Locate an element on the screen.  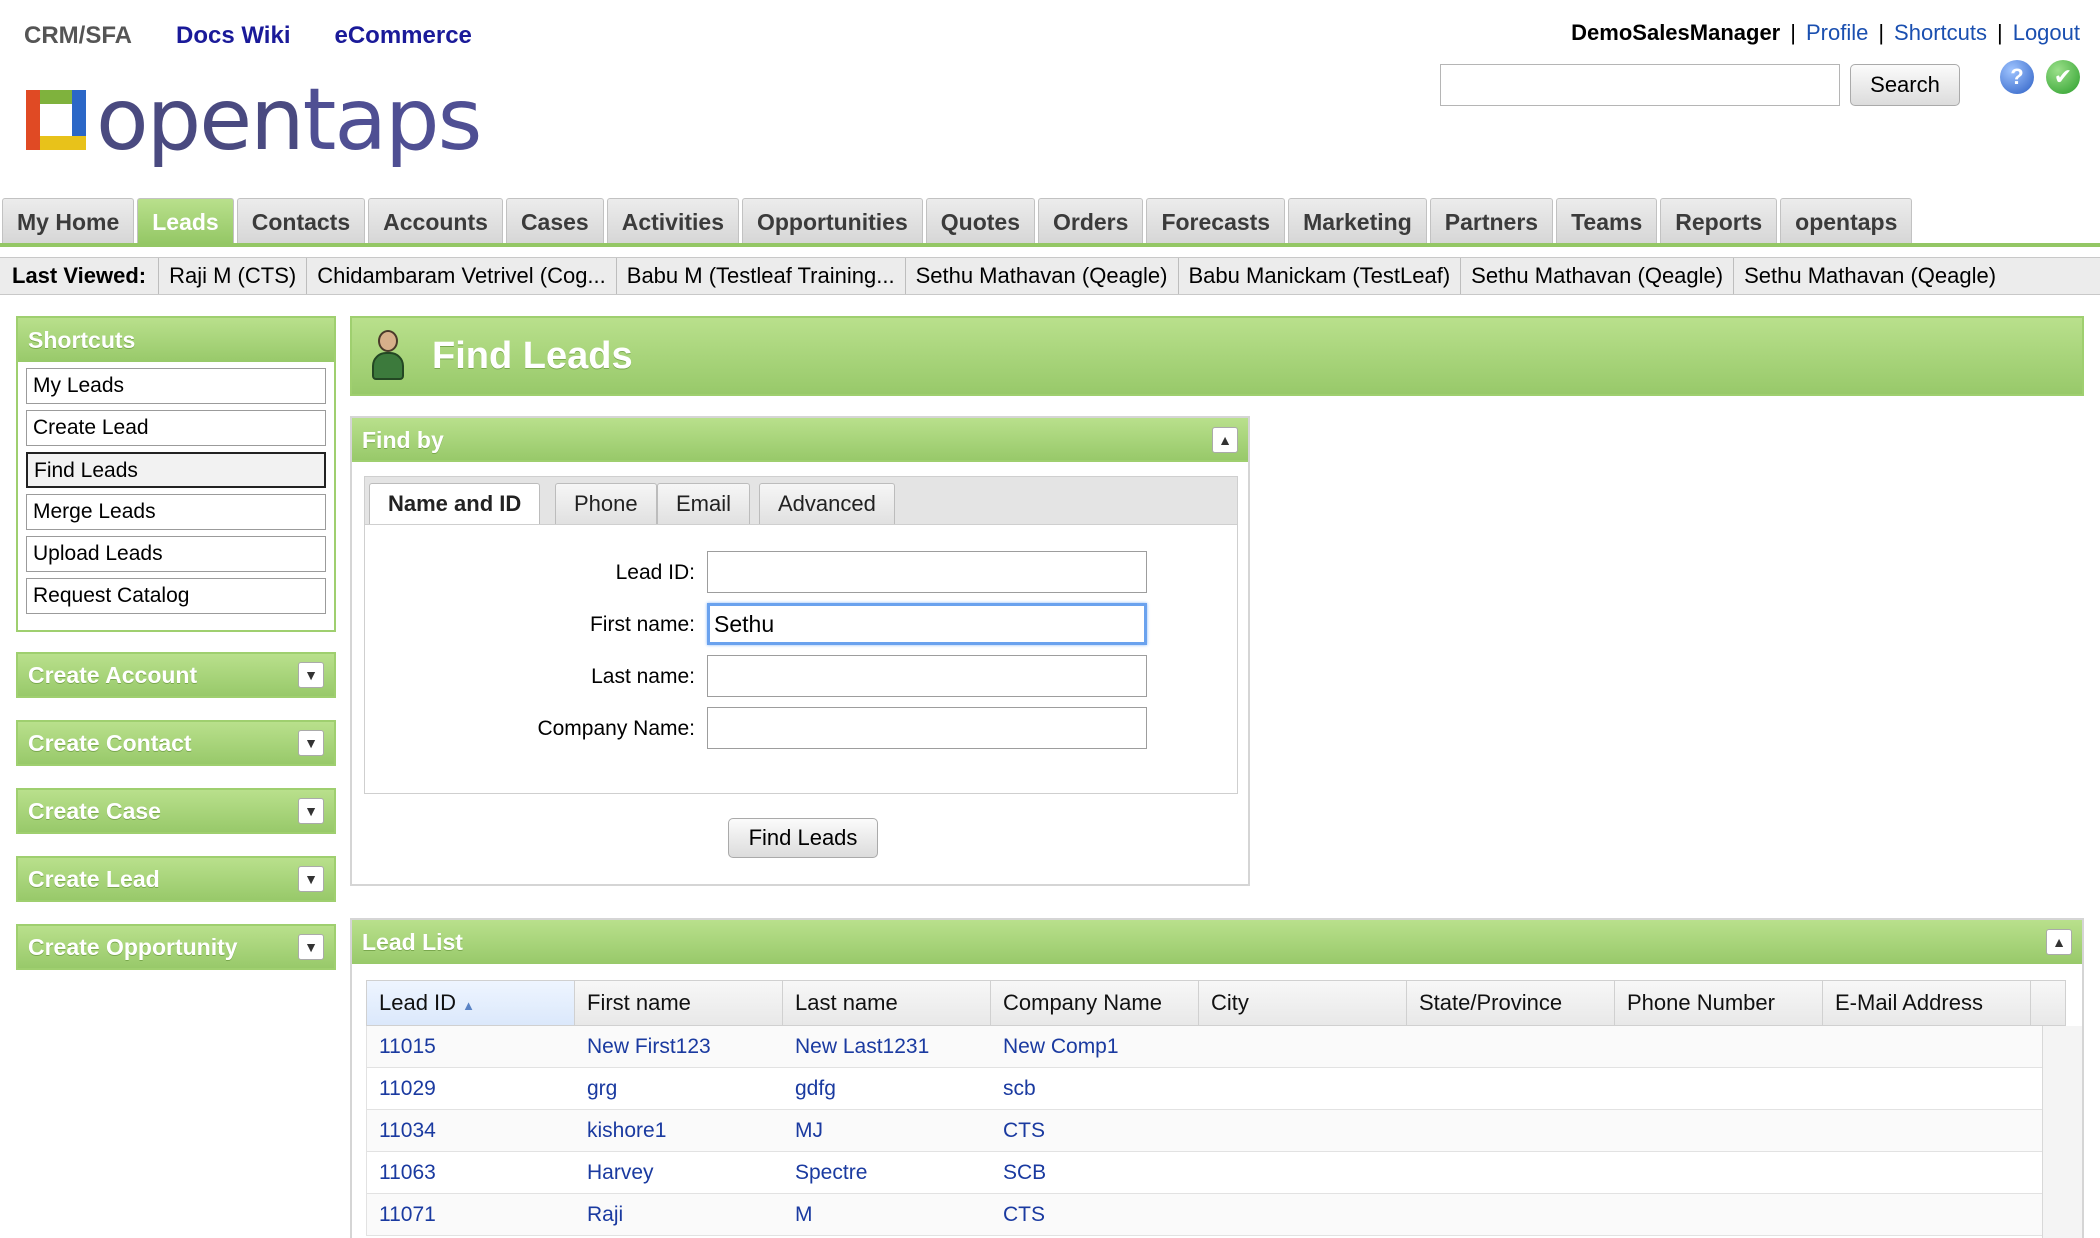
cell-last-name: Spectre is located at coordinates (887, 1172).